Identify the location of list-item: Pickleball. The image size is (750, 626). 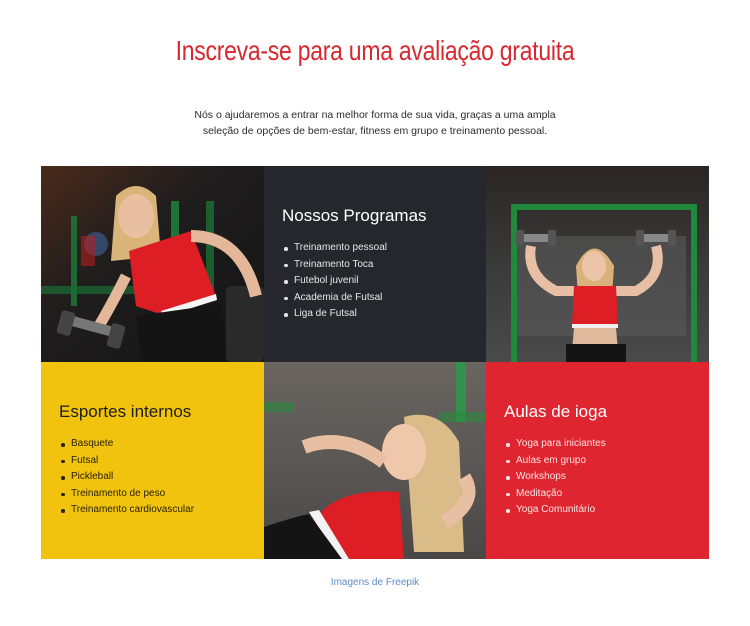
(126, 477).